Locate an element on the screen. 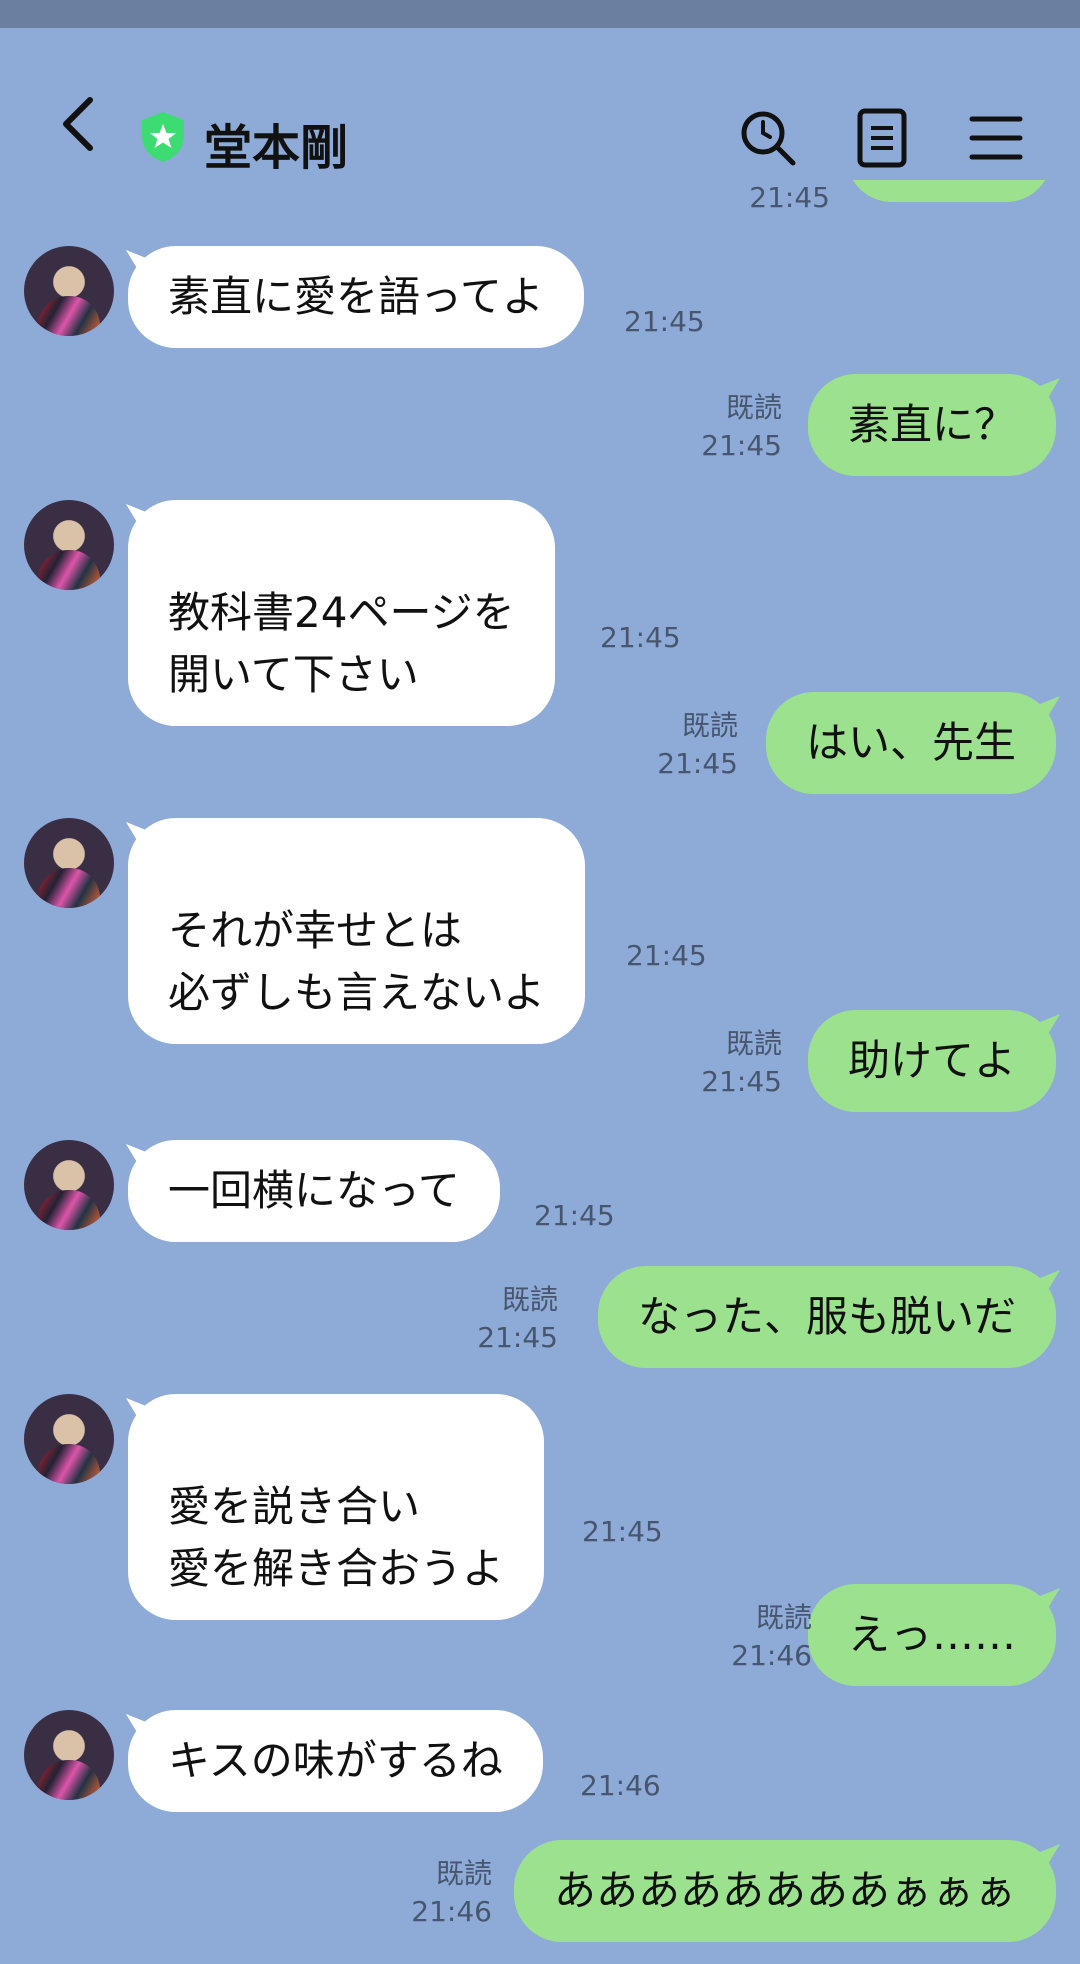 This screenshot has width=1080, height=1964. message-text: ああああああああぁぁぁ is located at coordinates (784, 1890).